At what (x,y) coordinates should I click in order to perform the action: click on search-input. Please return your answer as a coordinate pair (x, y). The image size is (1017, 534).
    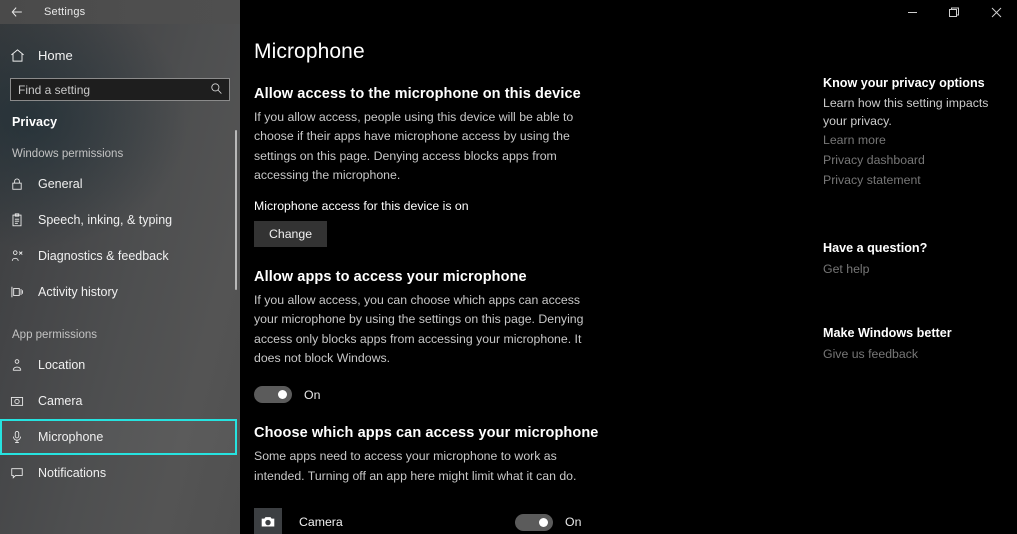
    Looking at the image, I should click on (120, 89).